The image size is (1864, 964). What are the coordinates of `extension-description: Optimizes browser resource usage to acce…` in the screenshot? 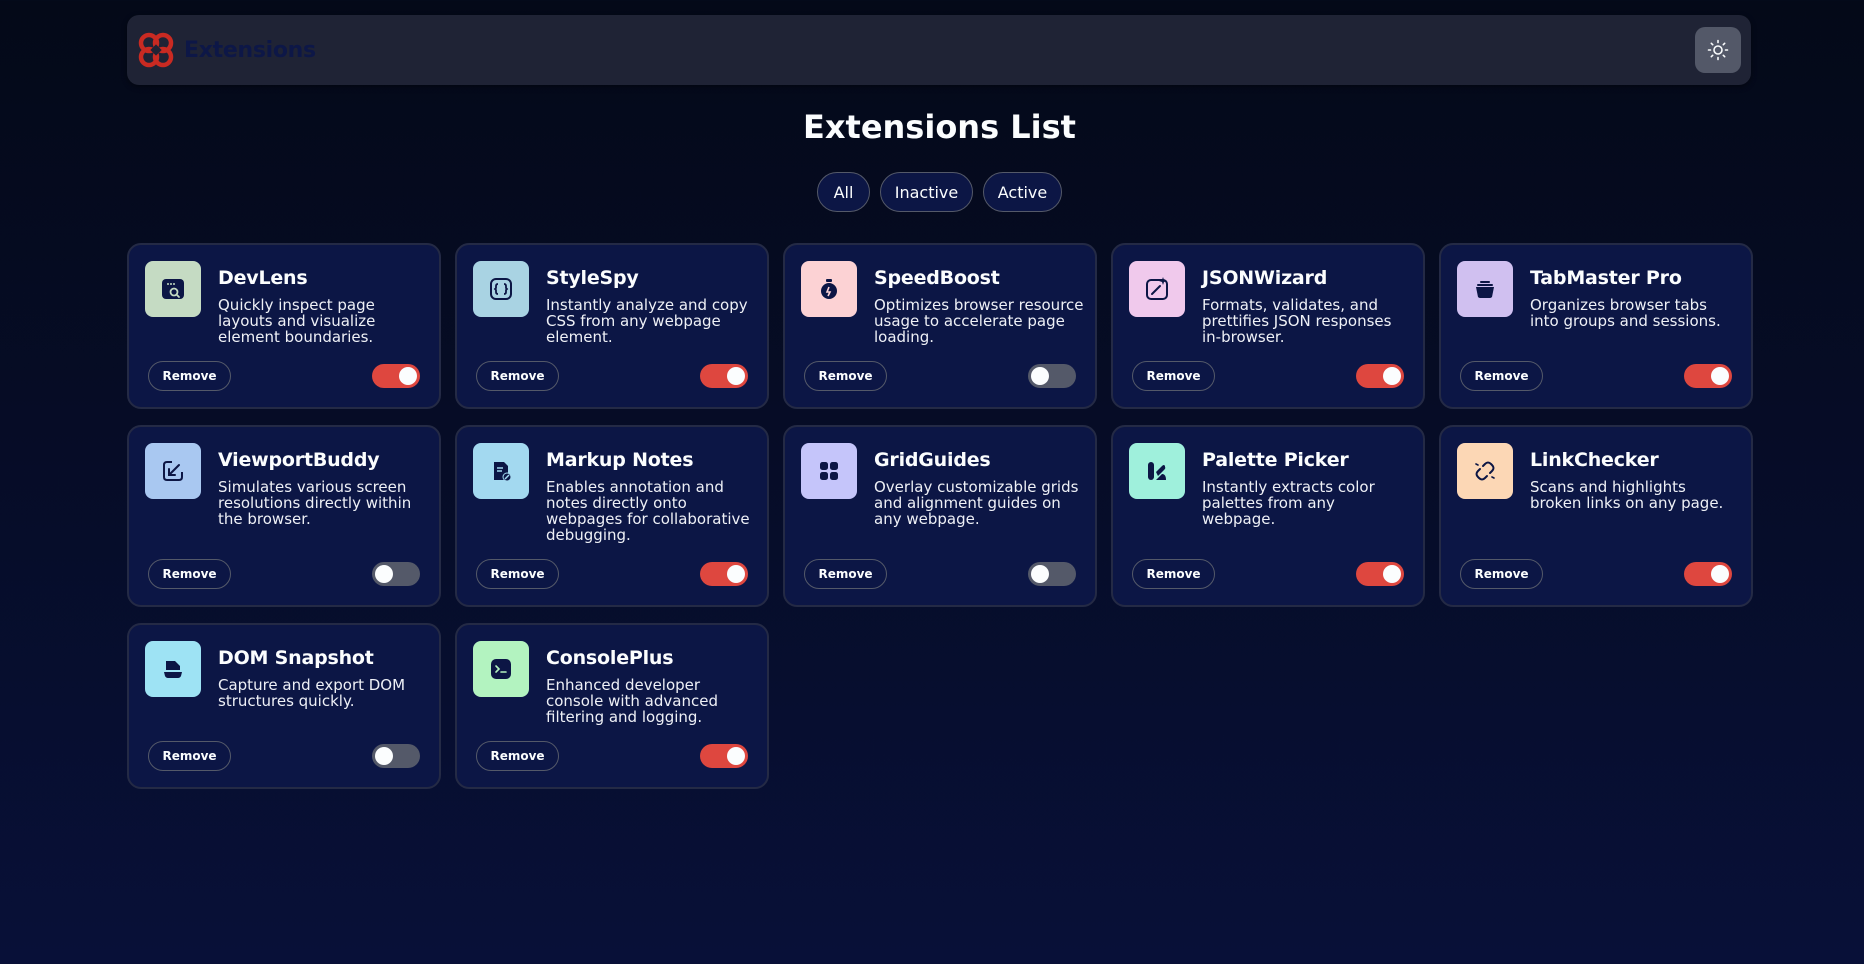 It's located at (979, 321).